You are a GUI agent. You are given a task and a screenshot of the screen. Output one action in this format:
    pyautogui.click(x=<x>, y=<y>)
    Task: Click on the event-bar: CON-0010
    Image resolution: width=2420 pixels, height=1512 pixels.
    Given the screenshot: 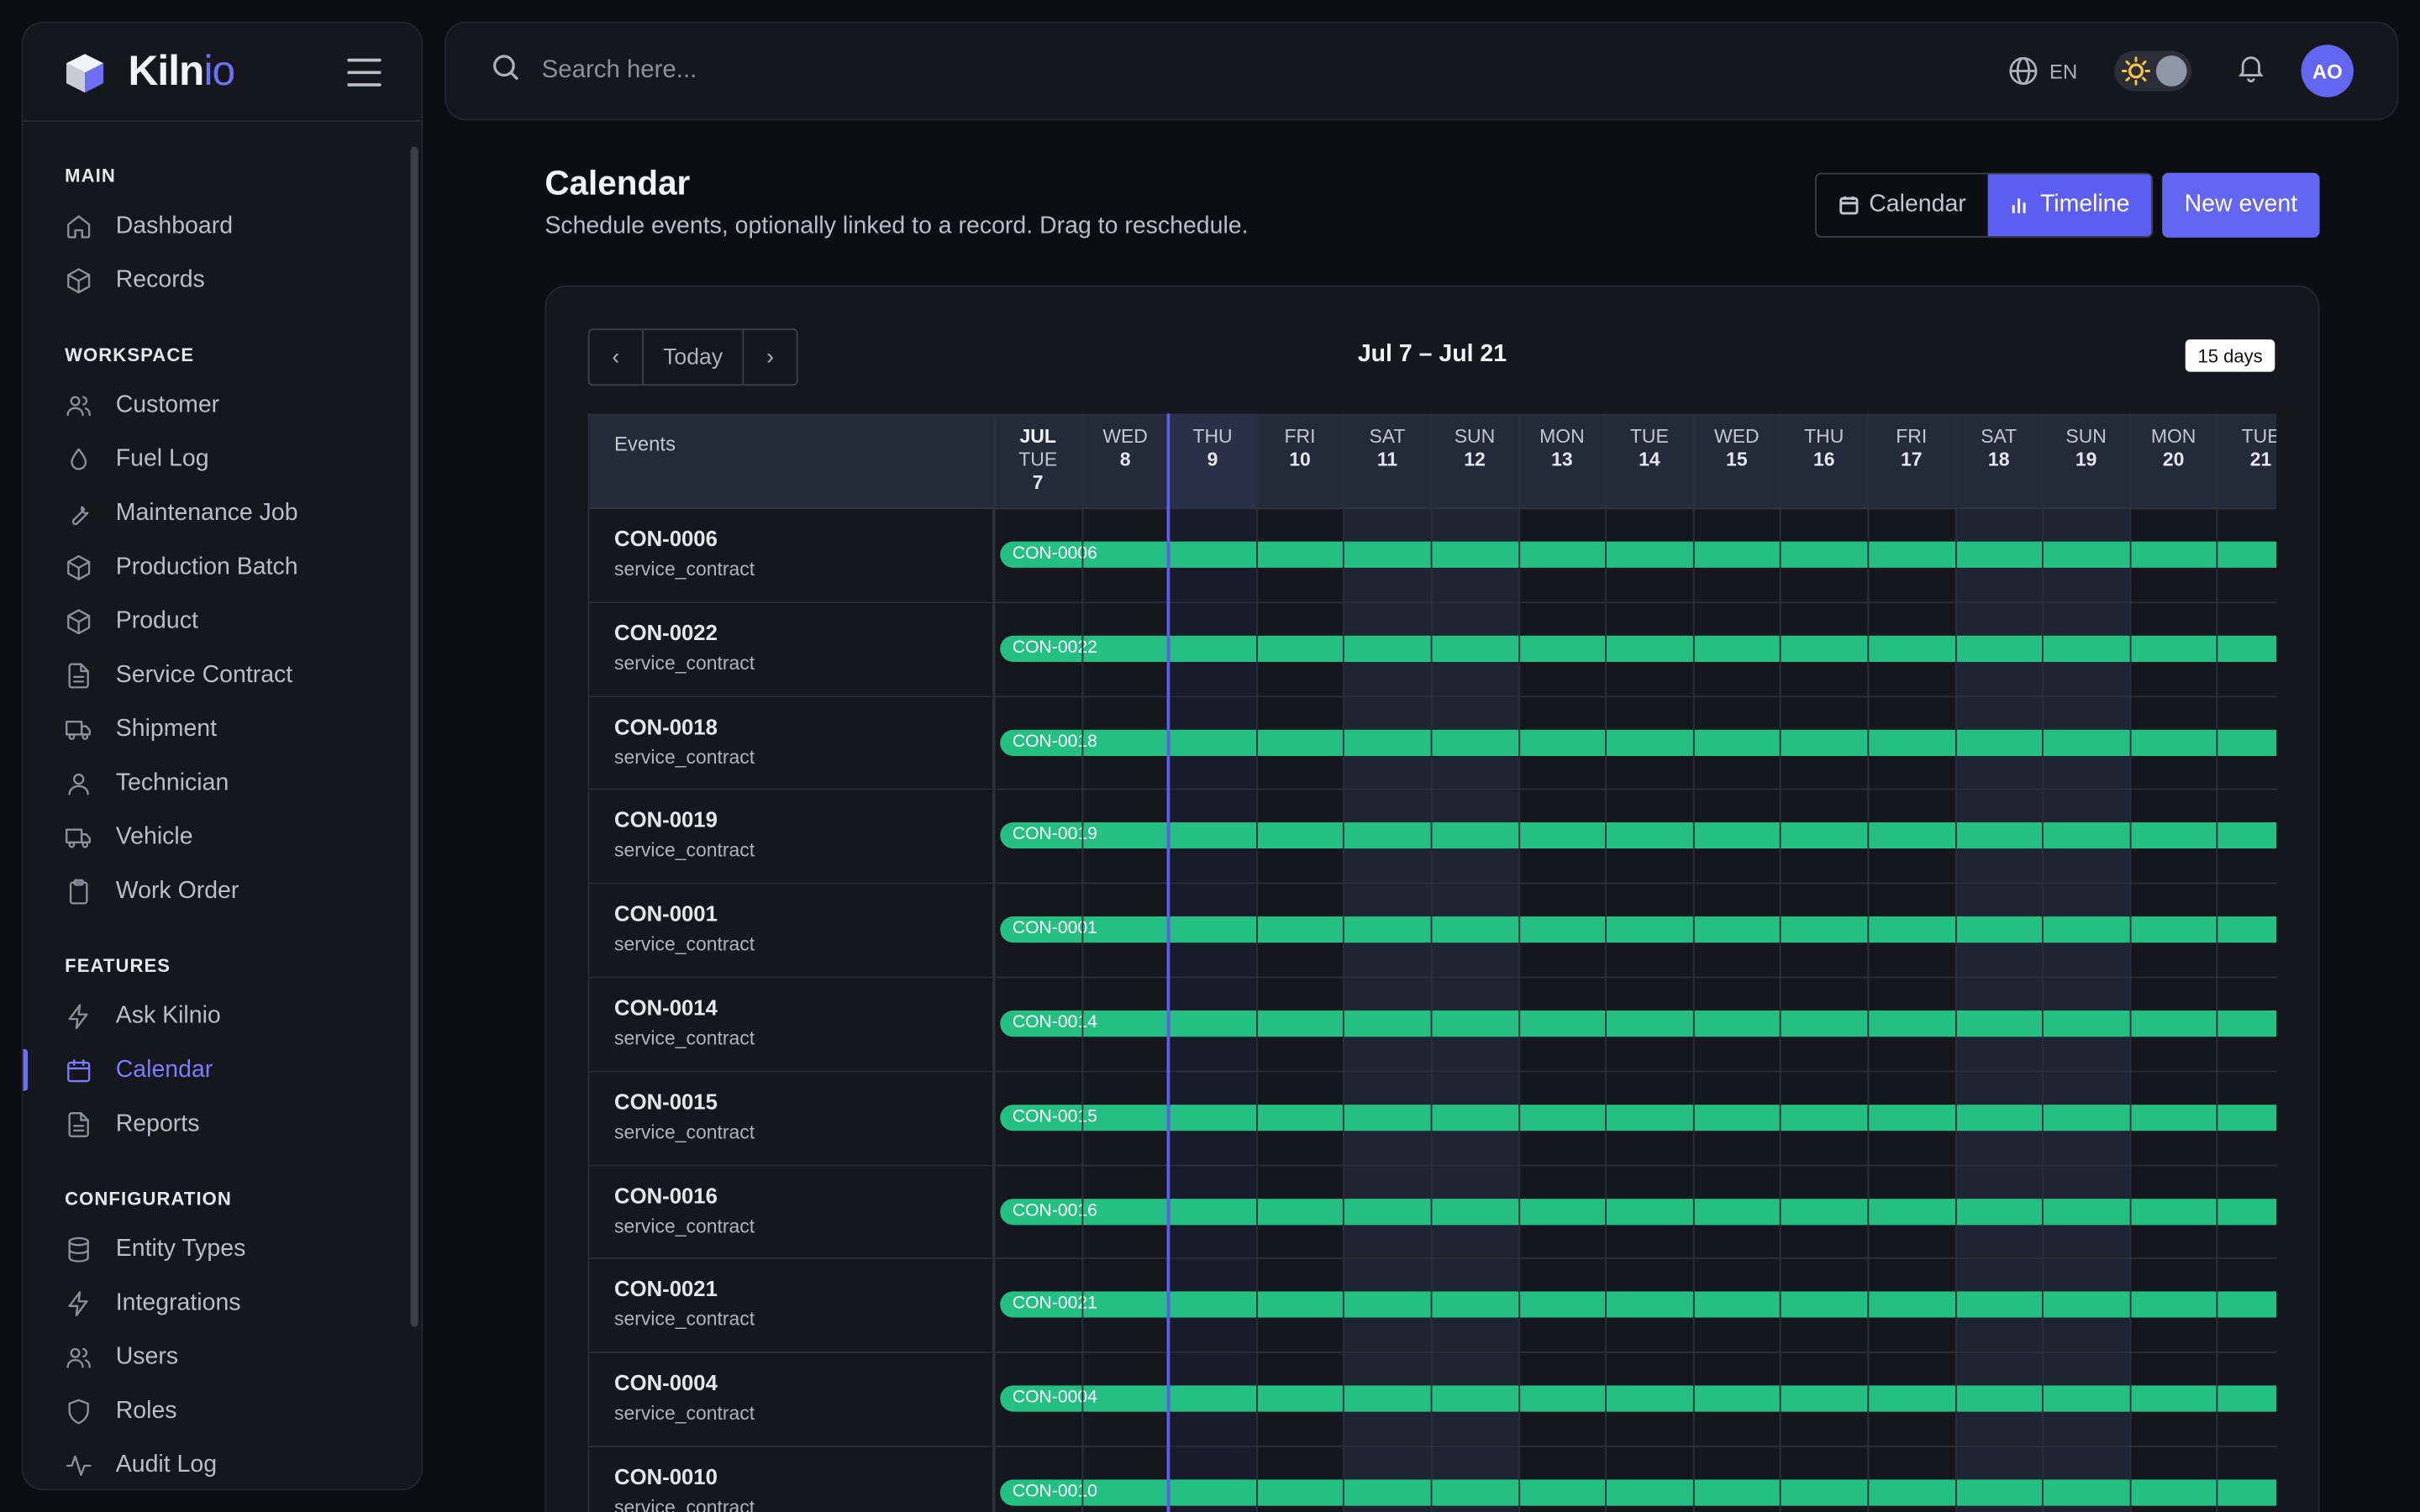 What is the action you would take?
    pyautogui.click(x=1638, y=1492)
    